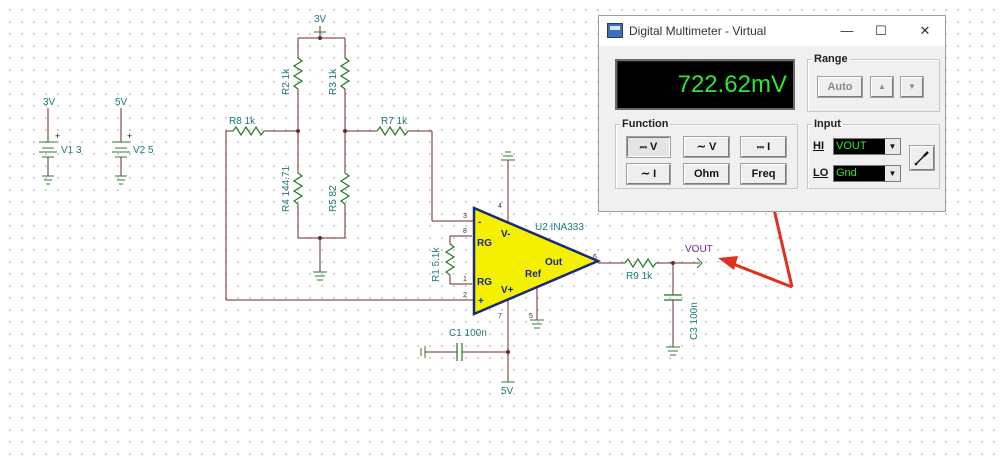  I want to click on ac-current-button: ∼ I, so click(648, 174).